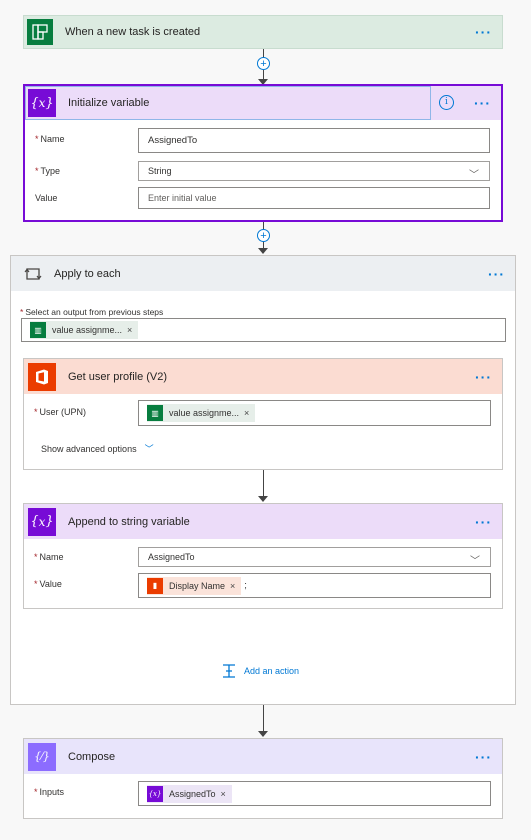  Describe the element at coordinates (60, 412) in the screenshot. I see `user-upn-label: * User (UPN)` at that location.